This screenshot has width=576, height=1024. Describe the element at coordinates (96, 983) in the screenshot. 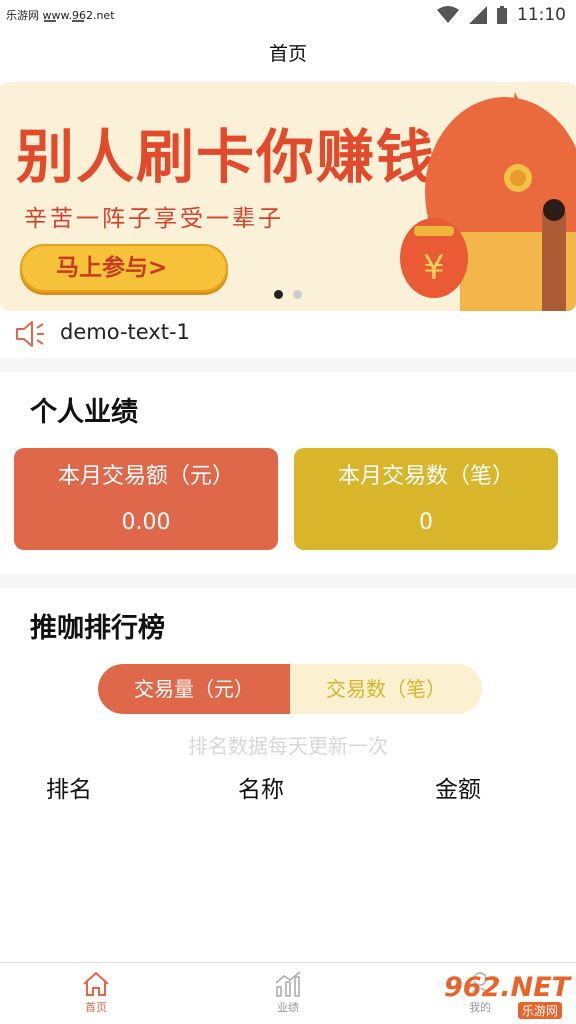

I see `home-icon` at that location.